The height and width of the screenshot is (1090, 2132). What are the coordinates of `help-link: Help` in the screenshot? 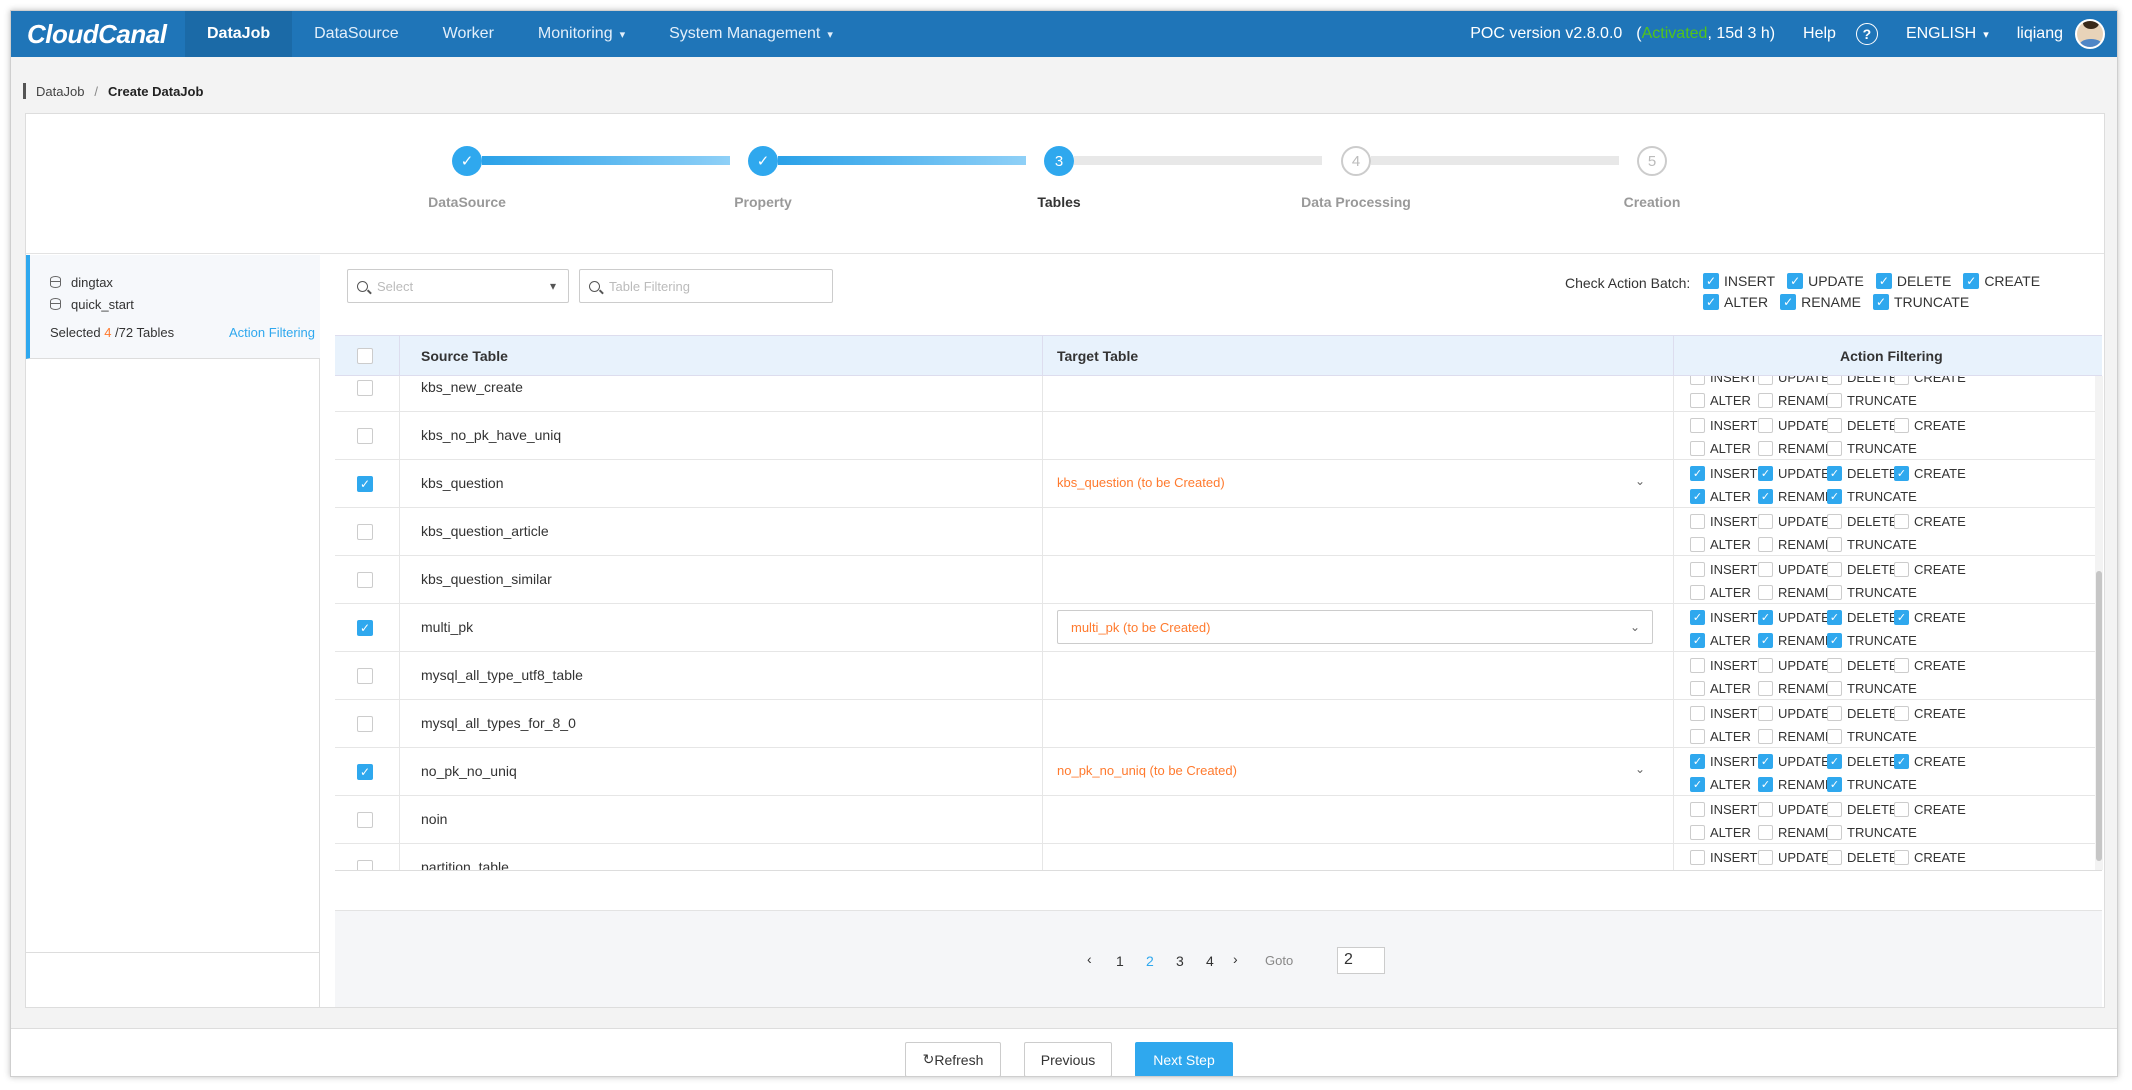 It's located at (1819, 34).